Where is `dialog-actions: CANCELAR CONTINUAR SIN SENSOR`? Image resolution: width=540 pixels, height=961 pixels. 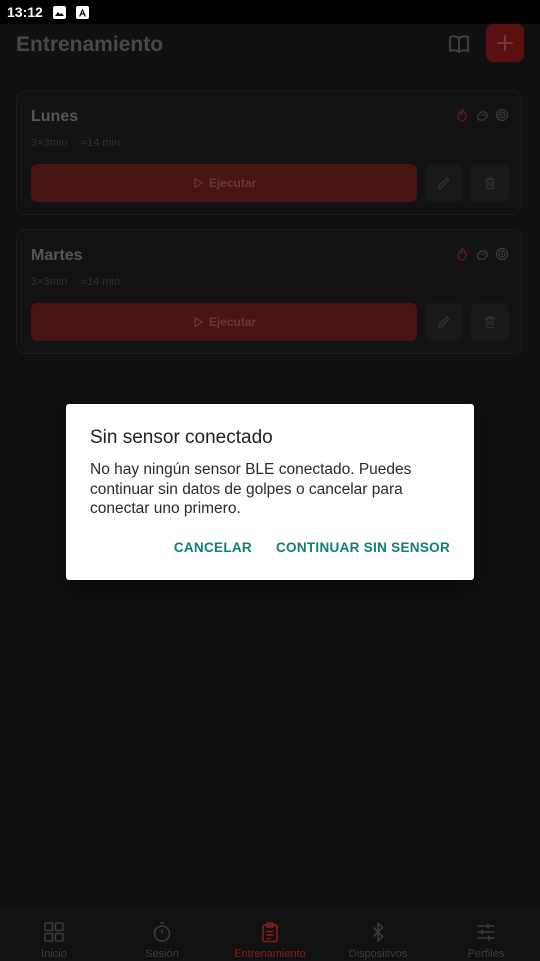 dialog-actions: CANCELAR CONTINUAR SIN SENSOR is located at coordinates (312, 547).